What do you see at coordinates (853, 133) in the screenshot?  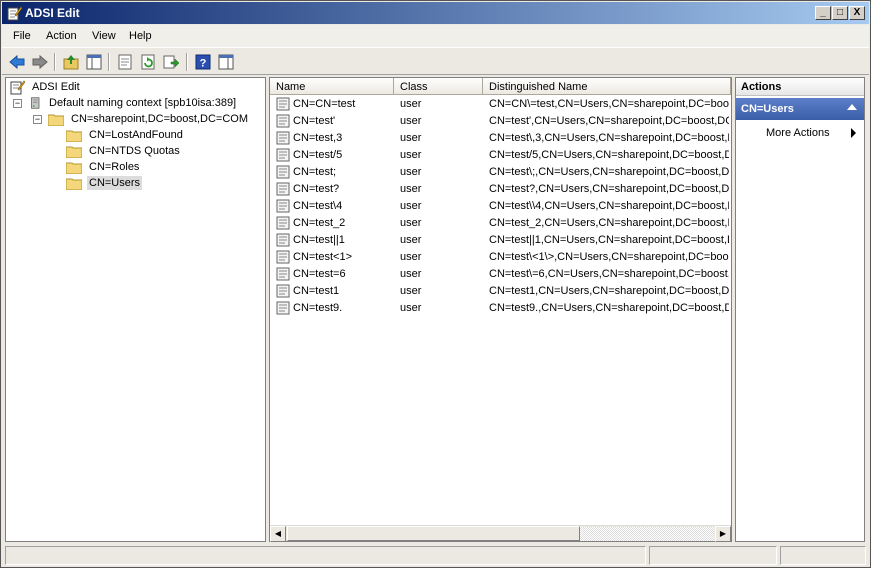 I see `submenu-arrow-icon` at bounding box center [853, 133].